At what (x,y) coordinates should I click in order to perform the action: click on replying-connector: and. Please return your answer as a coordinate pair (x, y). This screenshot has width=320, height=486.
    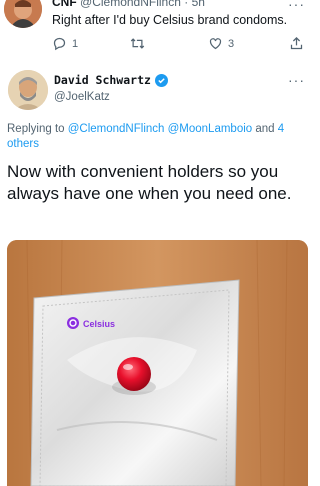
    Looking at the image, I should click on (265, 129).